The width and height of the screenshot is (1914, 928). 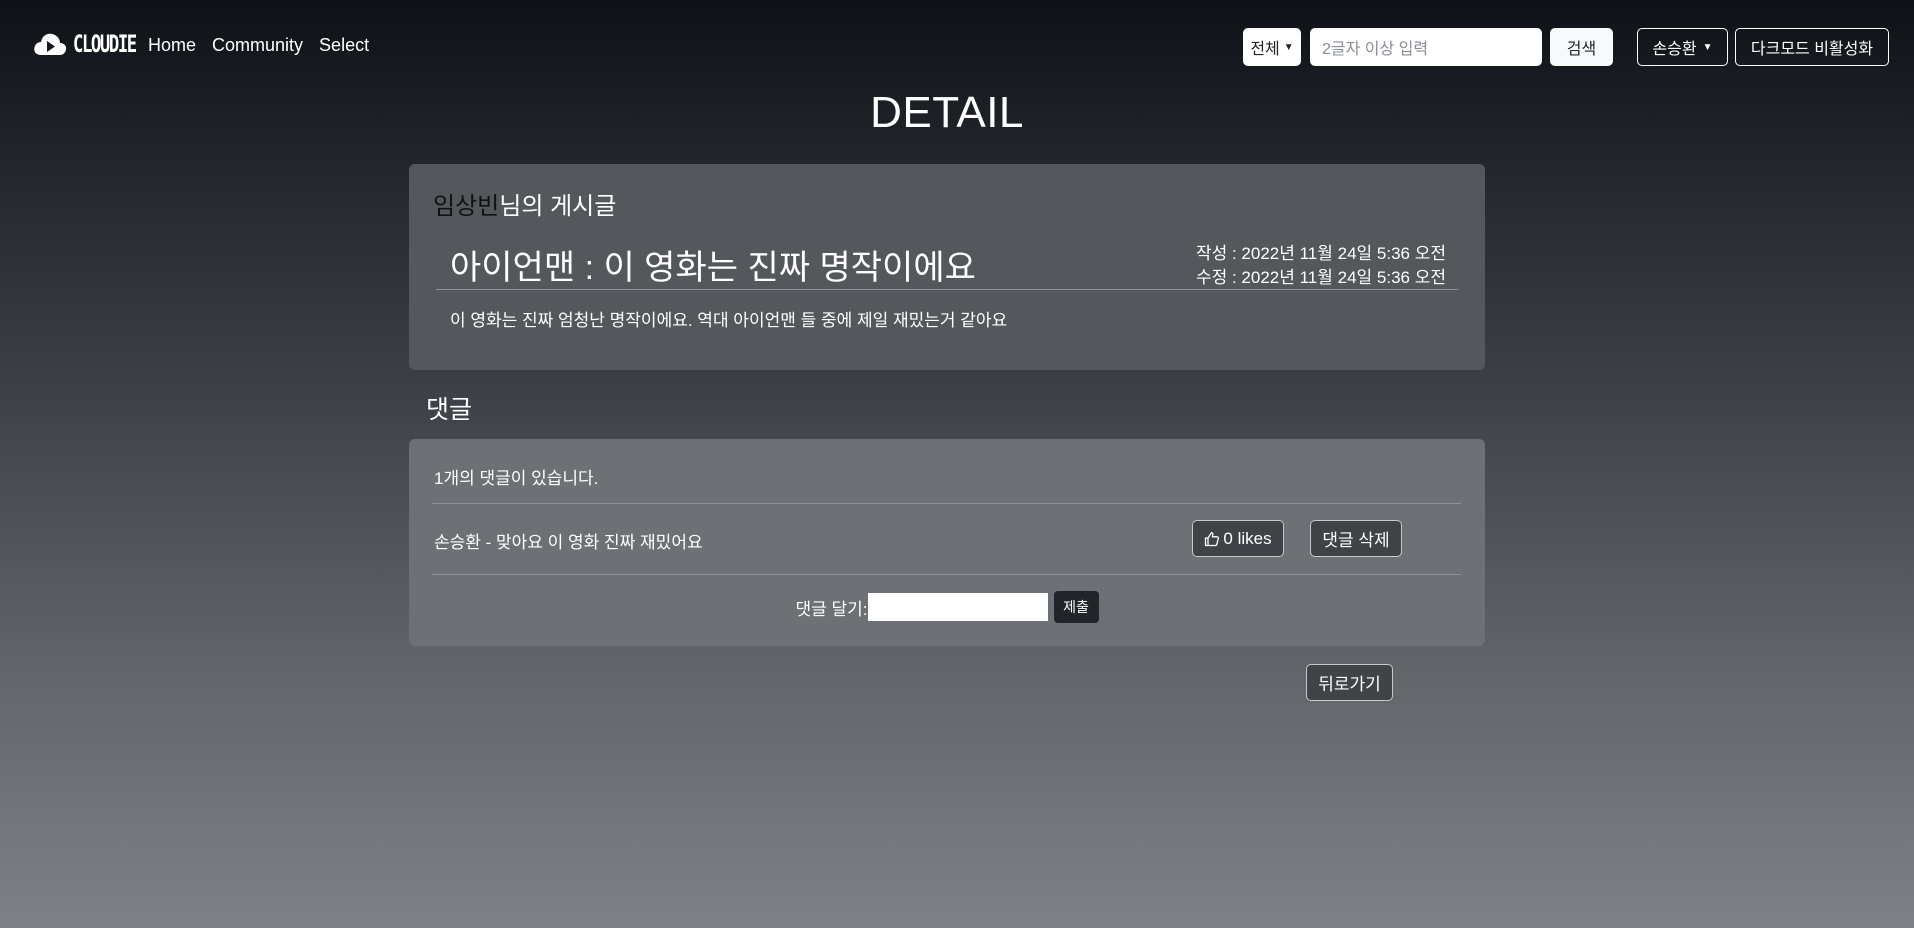 What do you see at coordinates (1288, 47) in the screenshot?
I see `chevron-down-icon: ▼` at bounding box center [1288, 47].